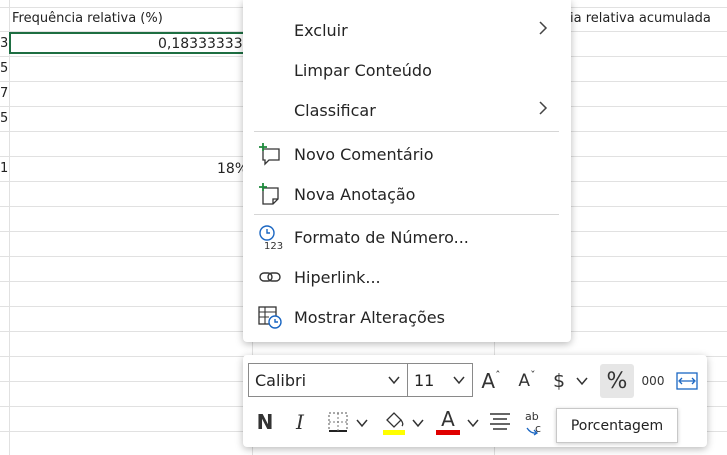 The height and width of the screenshot is (455, 727). I want to click on wrap-text-button, so click(687, 381).